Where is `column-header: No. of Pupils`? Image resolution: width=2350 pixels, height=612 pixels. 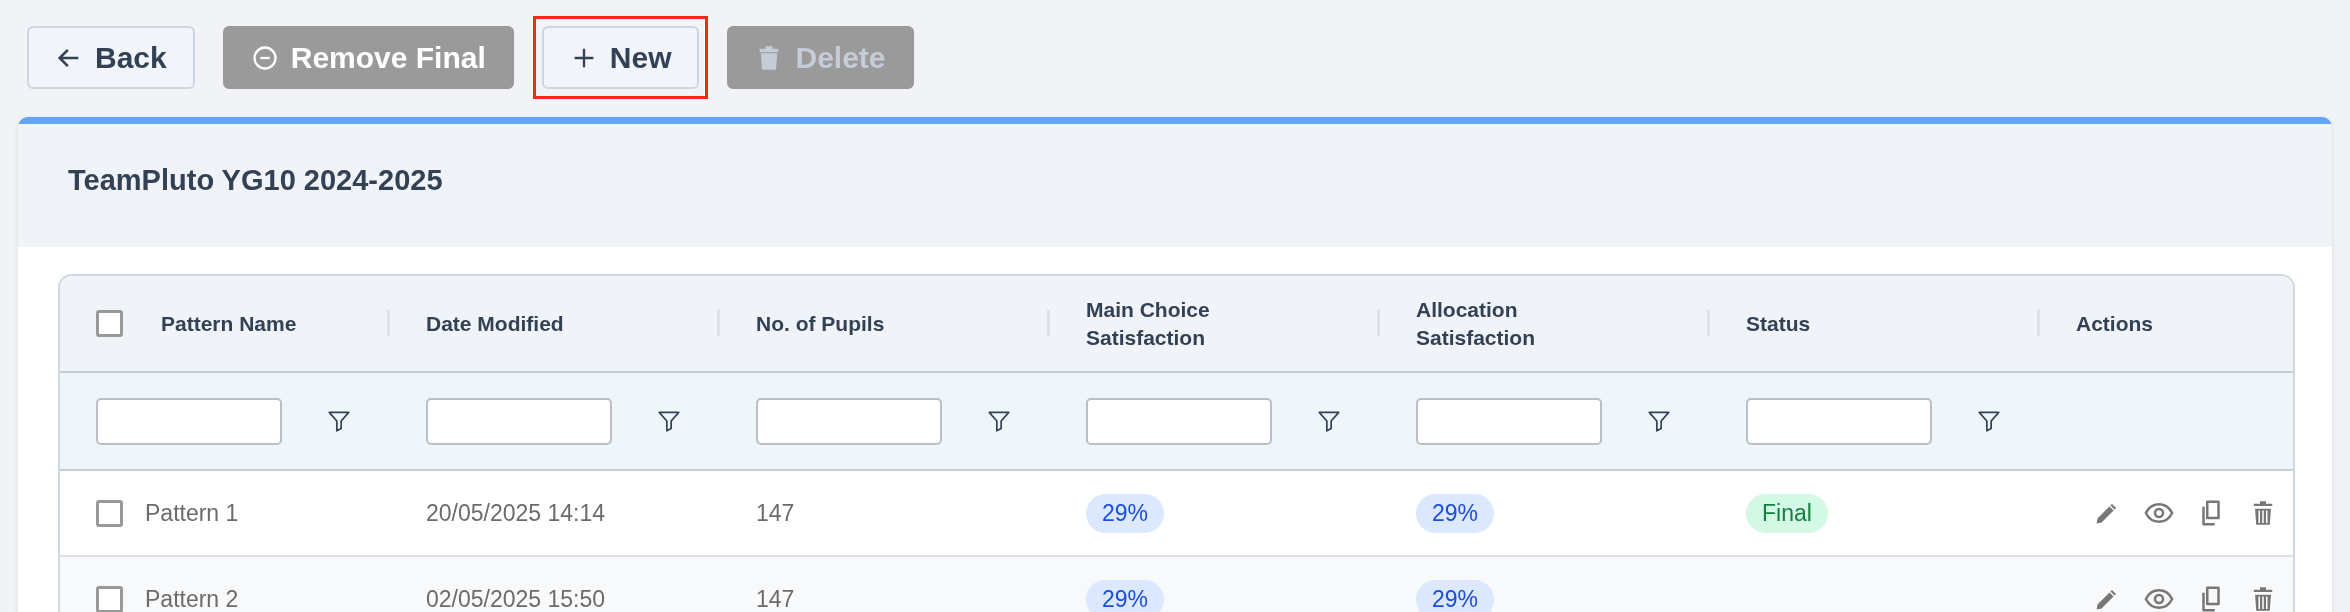
column-header: No. of Pupils is located at coordinates (820, 323).